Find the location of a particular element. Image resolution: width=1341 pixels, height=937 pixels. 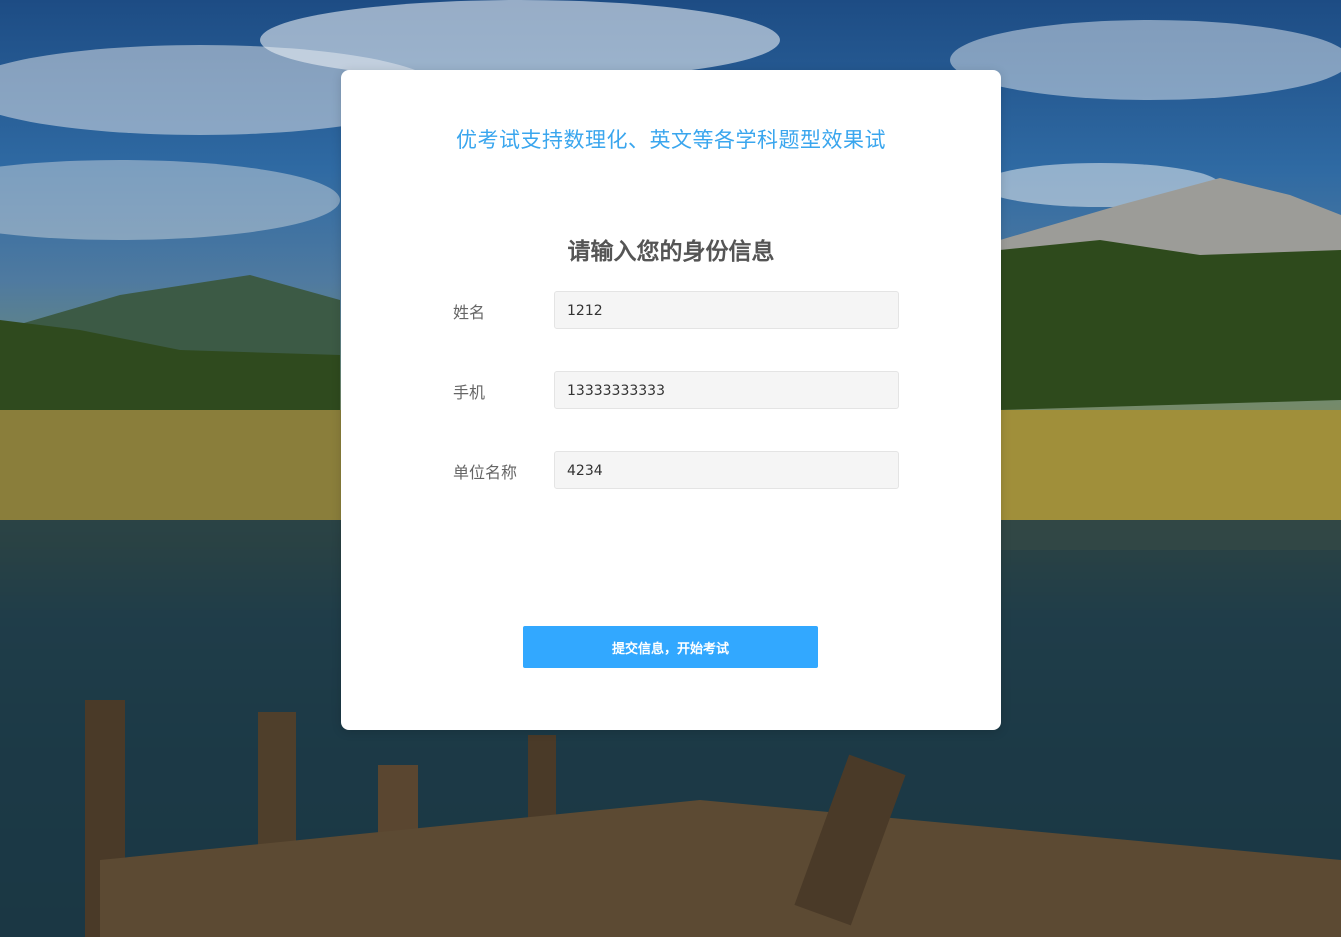

form-heading: 请输入您的身份信息 is located at coordinates (671, 252).